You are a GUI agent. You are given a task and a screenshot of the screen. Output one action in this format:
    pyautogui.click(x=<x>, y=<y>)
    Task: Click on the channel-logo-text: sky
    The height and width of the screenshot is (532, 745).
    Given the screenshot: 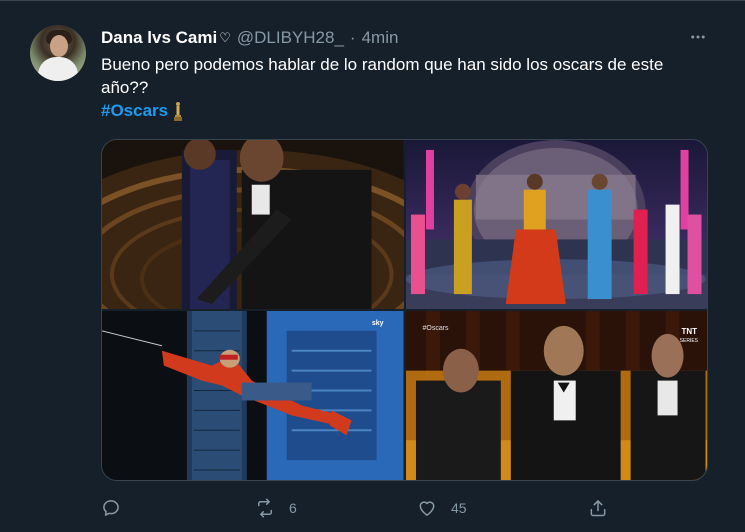 What is the action you would take?
    pyautogui.click(x=377, y=323)
    